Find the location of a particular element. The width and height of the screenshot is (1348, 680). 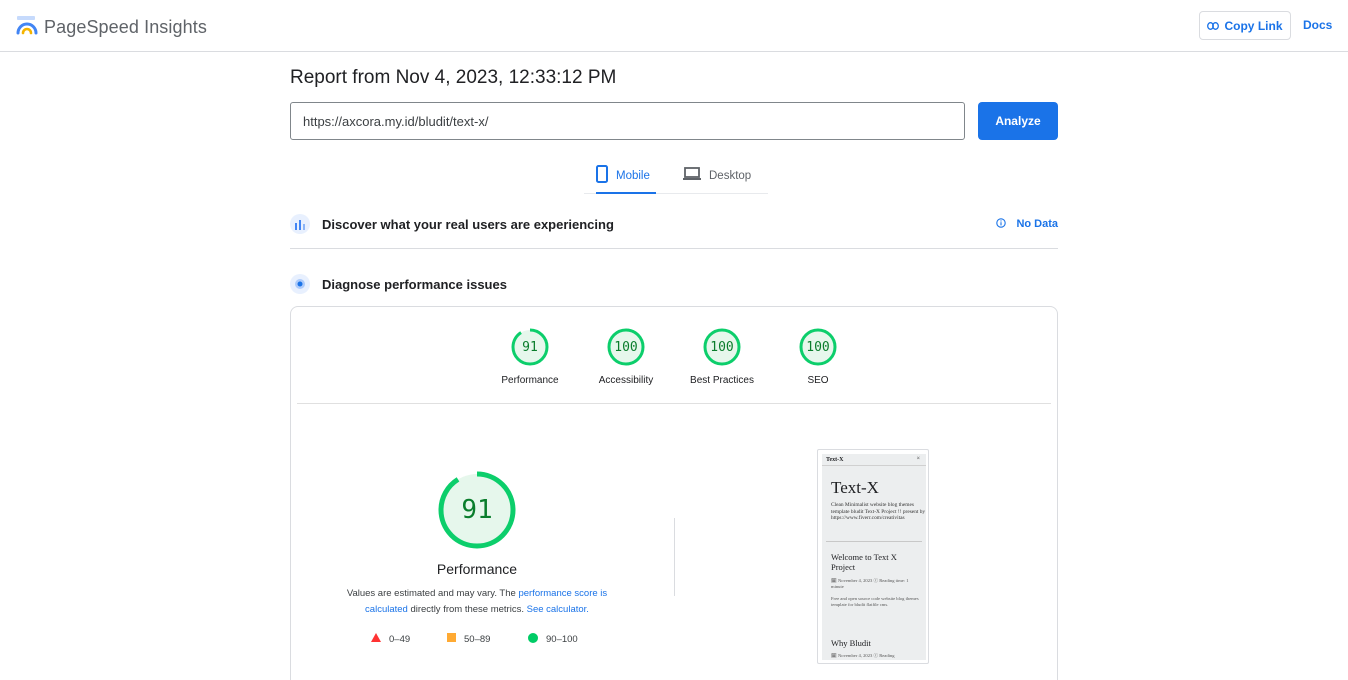

app-title: PageSpeed Insights is located at coordinates (125, 27).